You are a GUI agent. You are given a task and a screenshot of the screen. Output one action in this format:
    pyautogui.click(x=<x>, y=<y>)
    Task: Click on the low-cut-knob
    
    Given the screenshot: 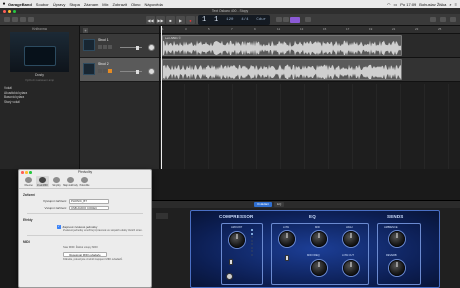 What is the action you would take?
    pyautogui.click(x=351, y=268)
    